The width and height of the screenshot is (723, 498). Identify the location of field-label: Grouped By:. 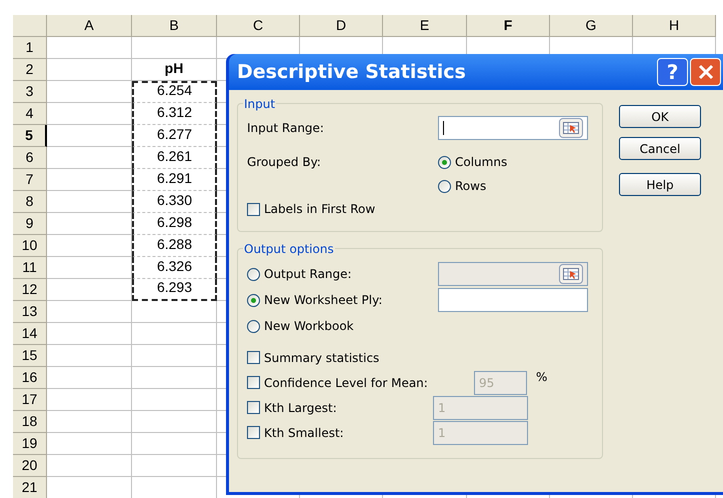
(284, 162).